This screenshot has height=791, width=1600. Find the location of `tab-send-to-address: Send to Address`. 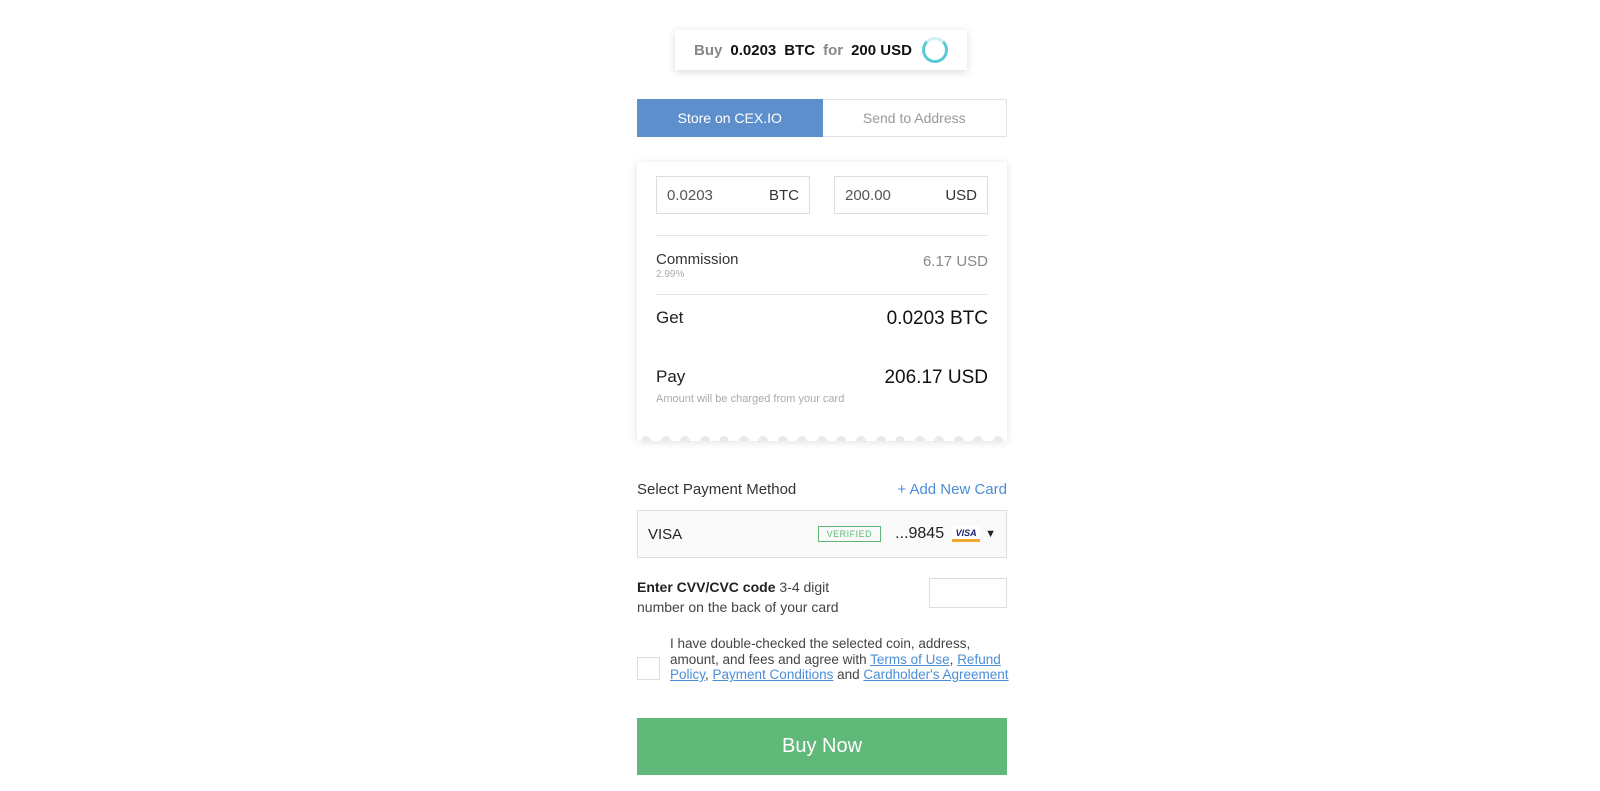

tab-send-to-address: Send to Address is located at coordinates (914, 118).